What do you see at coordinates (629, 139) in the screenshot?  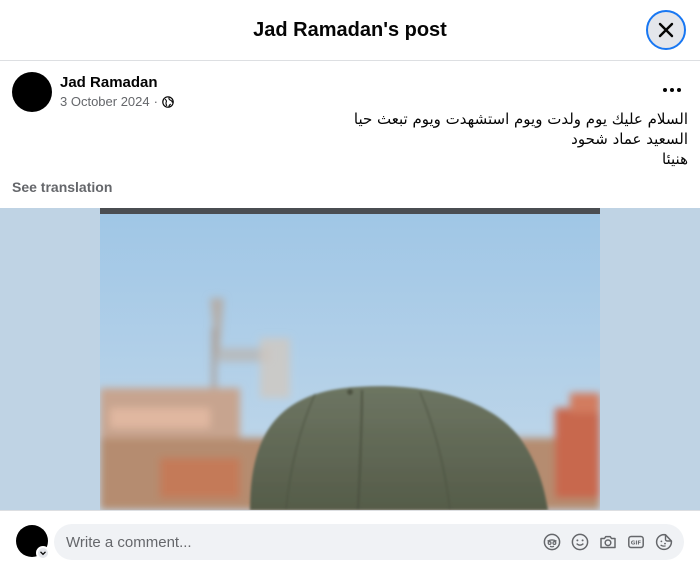 I see `post-text-line: السعيد عماد شحود` at bounding box center [629, 139].